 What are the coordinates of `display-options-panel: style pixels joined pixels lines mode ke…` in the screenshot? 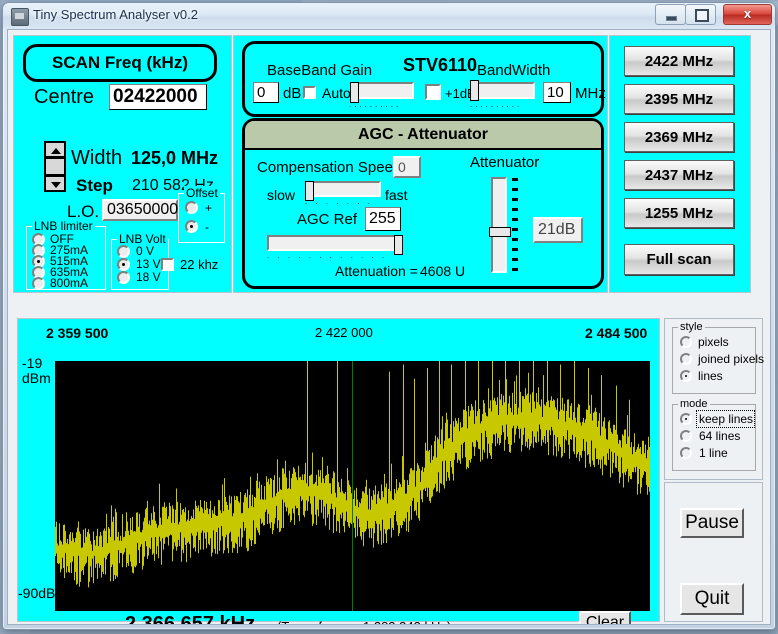 It's located at (714, 399).